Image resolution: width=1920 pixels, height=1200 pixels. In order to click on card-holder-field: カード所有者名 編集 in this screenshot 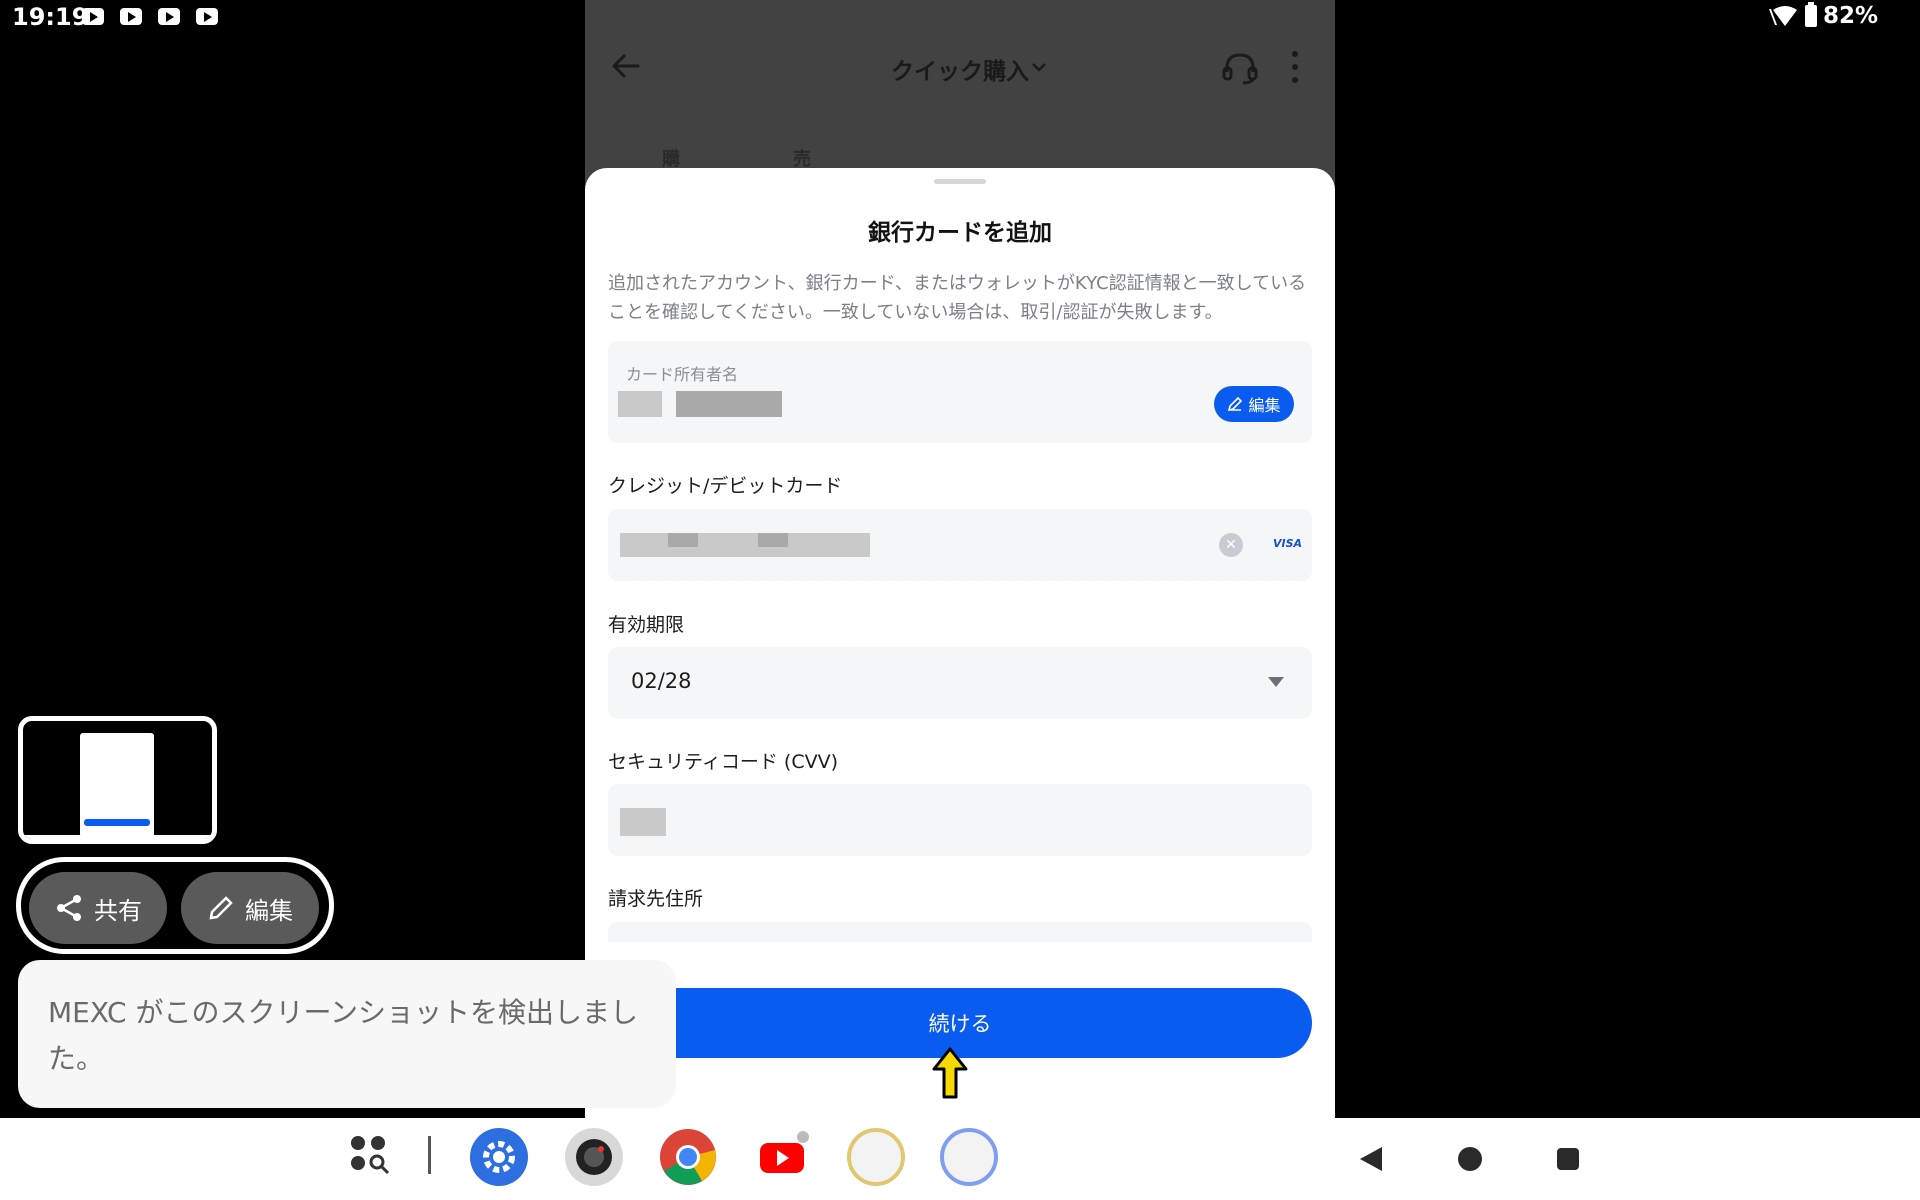, I will do `click(960, 392)`.